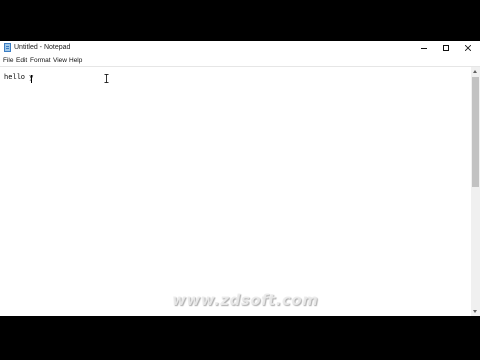  I want to click on menu-format: Format, so click(40, 60).